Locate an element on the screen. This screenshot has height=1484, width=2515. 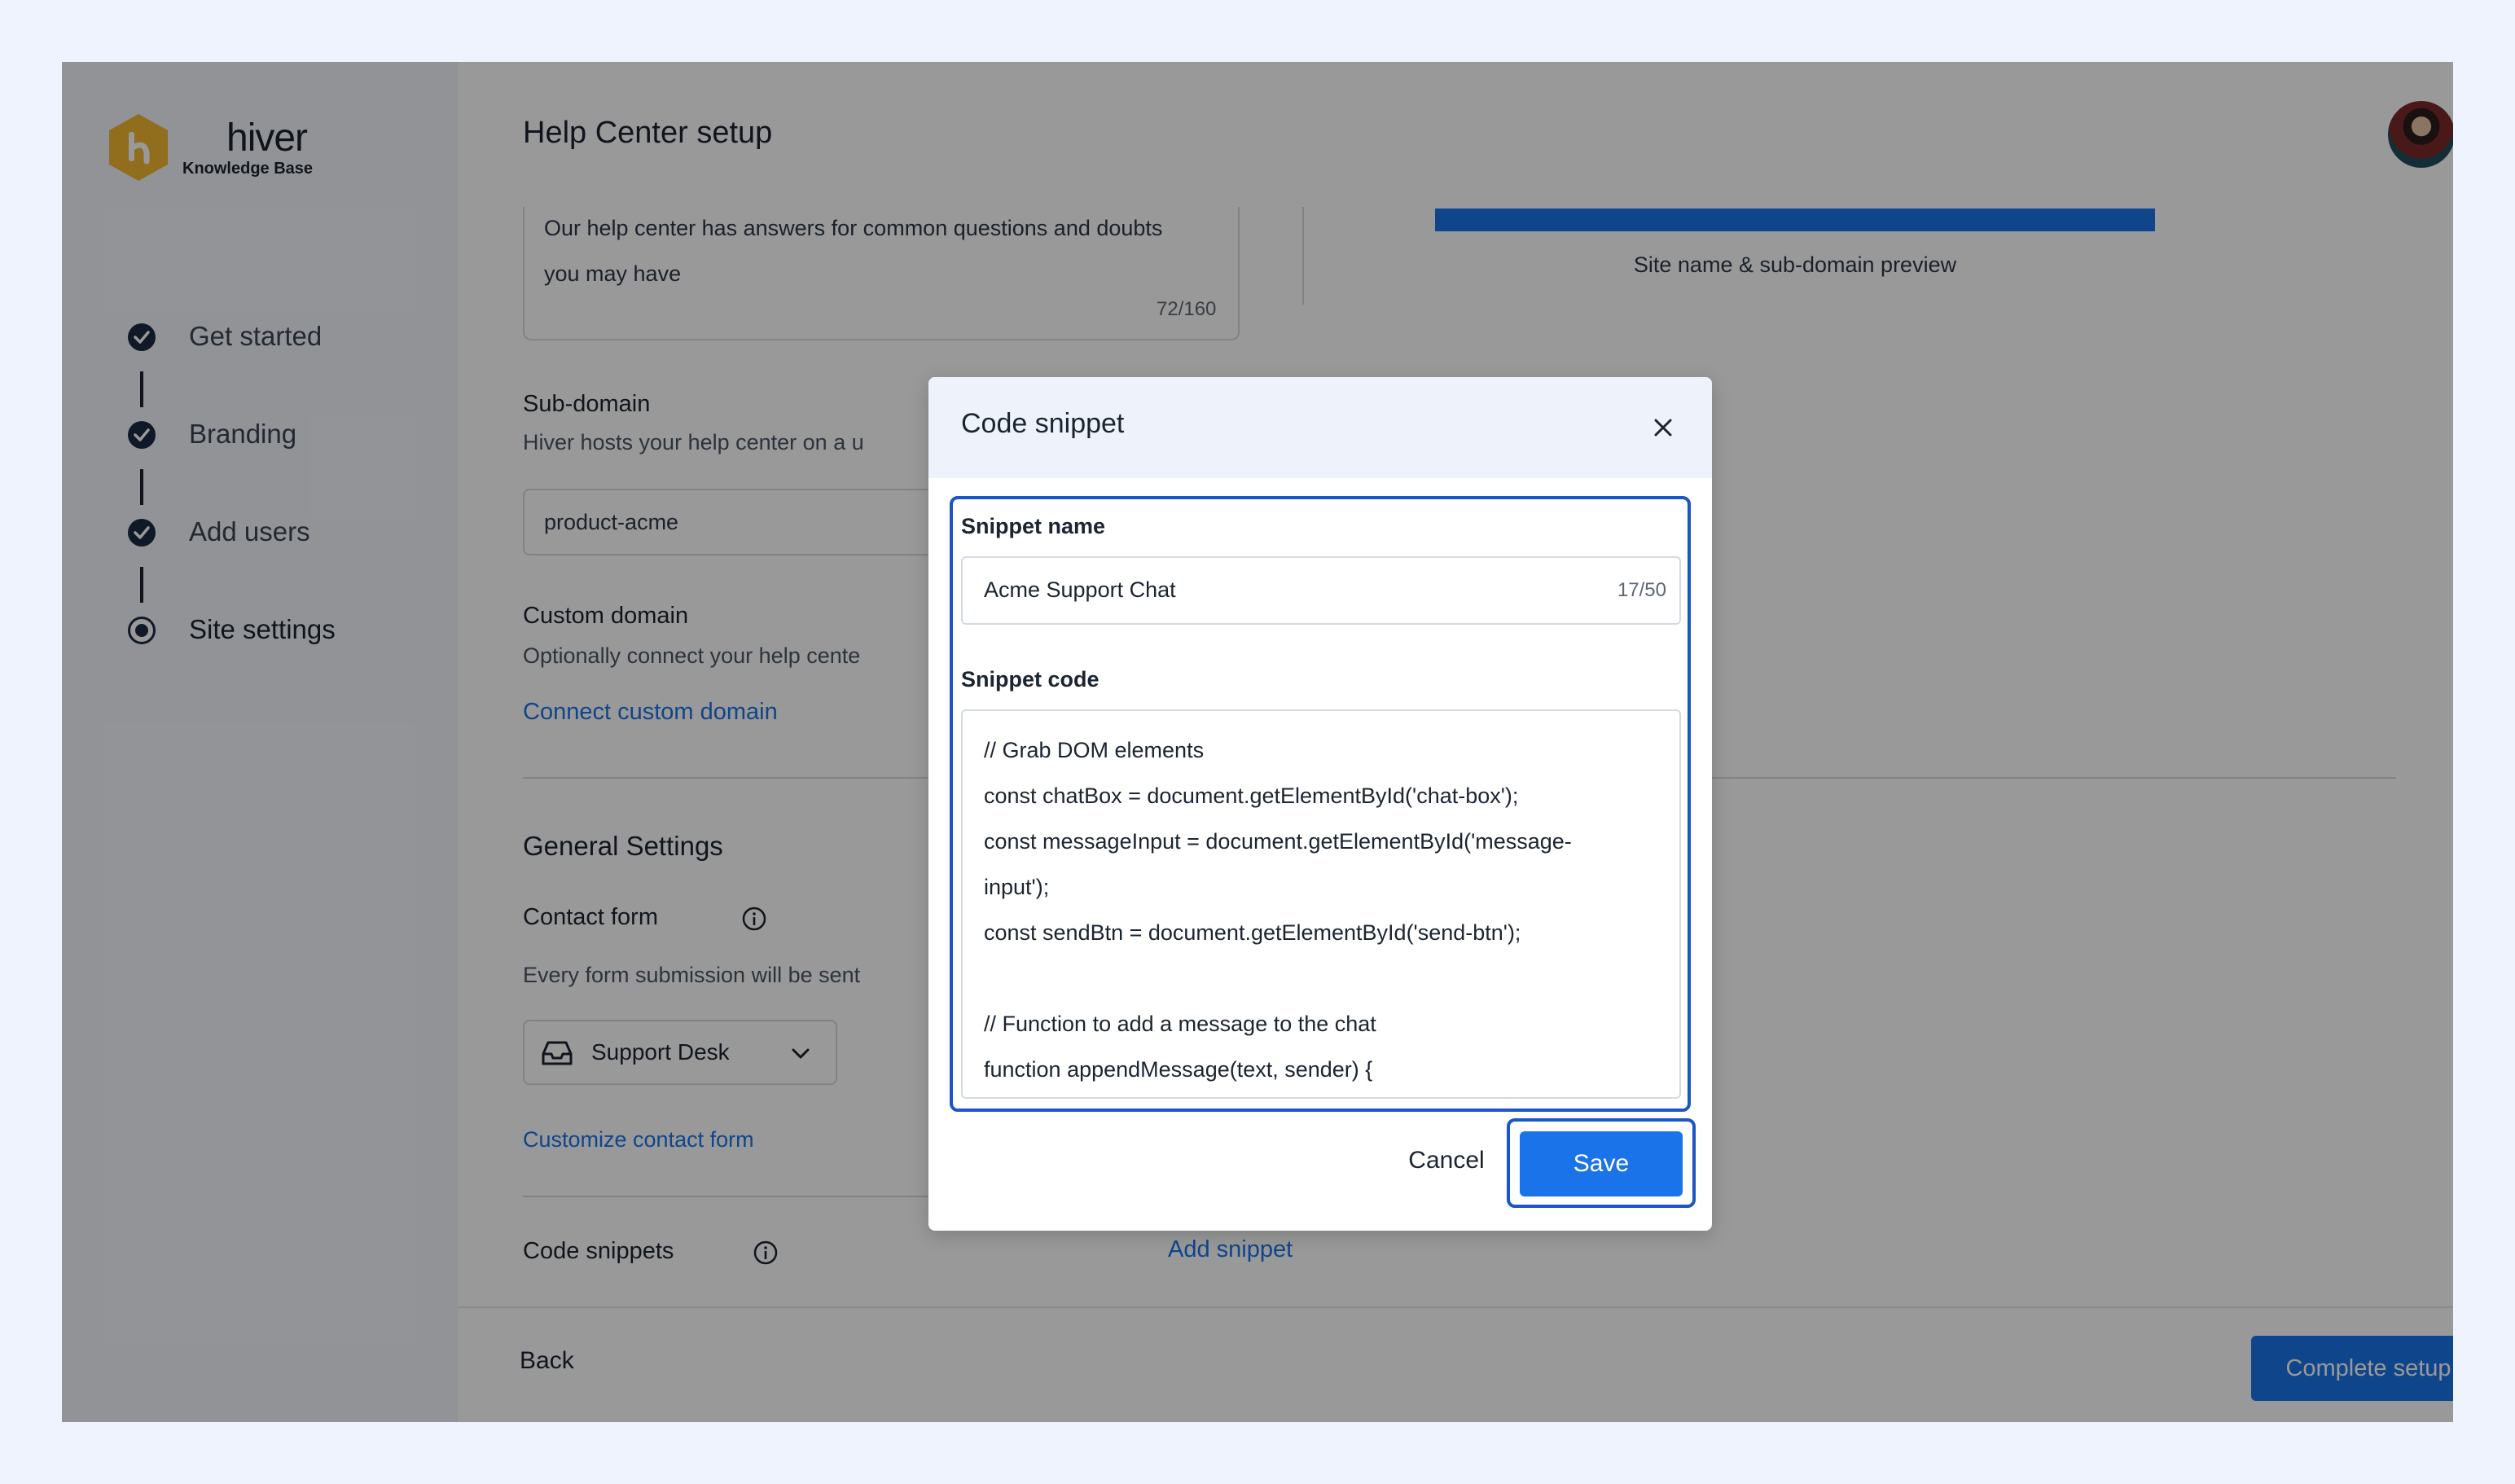
code-line: // Function to add a message to the chat is located at coordinates (1180, 1024).